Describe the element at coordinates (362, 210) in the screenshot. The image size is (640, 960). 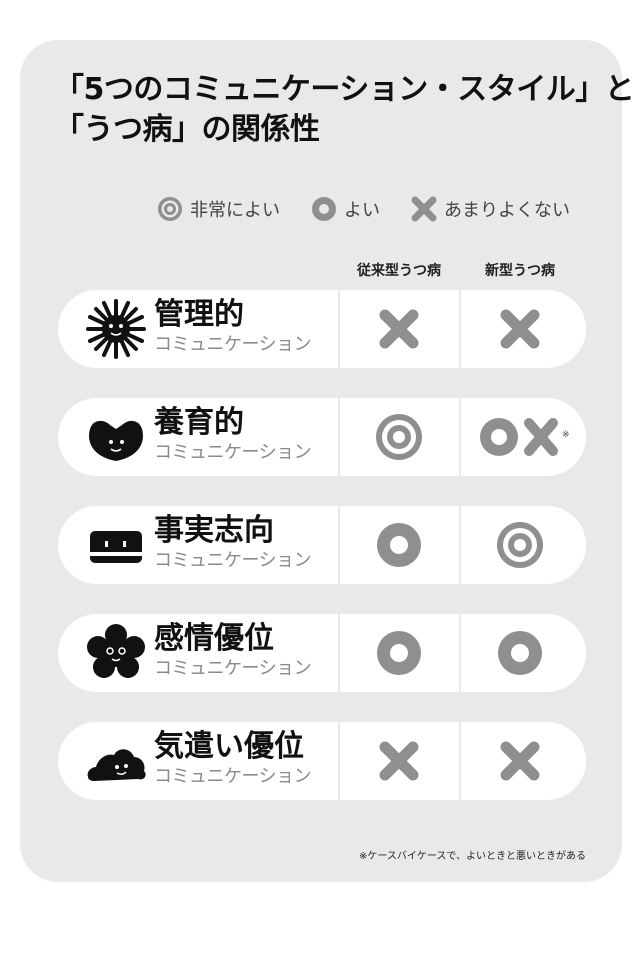
I see `legend-label: よい` at that location.